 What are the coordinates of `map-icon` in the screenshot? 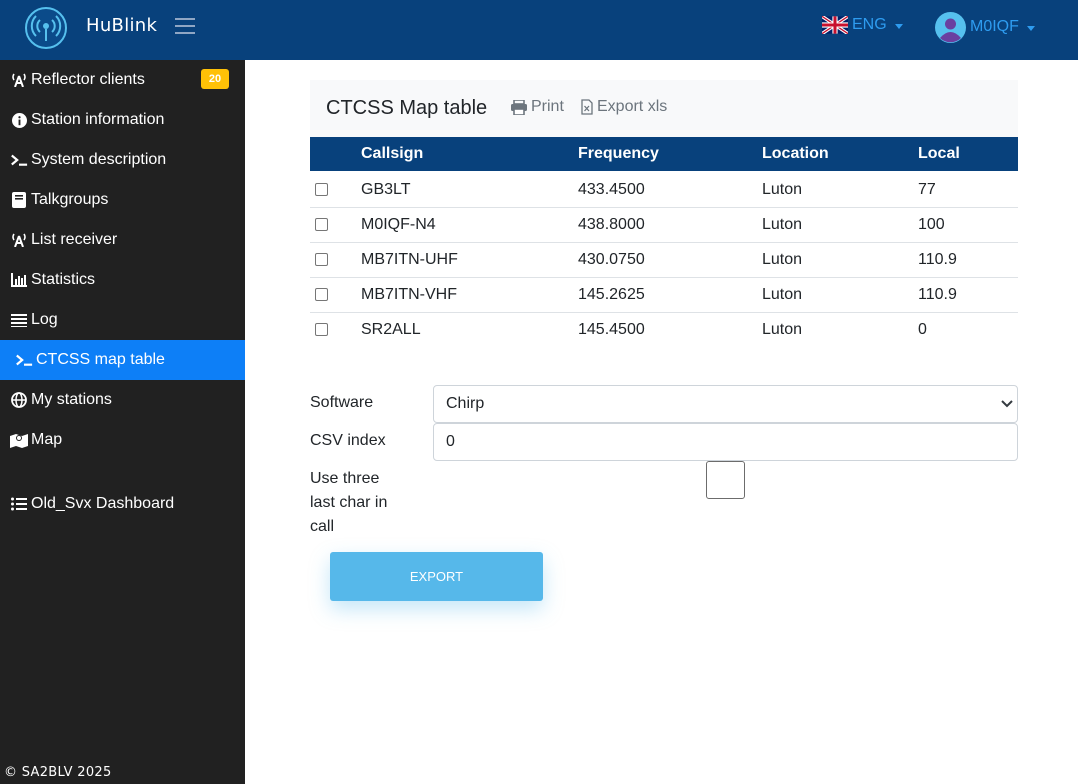 It's located at (19, 440).